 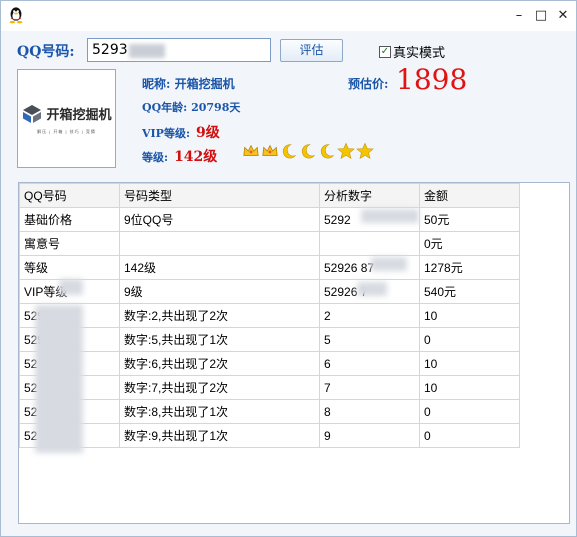 I want to click on nickname-row: 昵称: 开箱挖掘机, so click(x=188, y=83).